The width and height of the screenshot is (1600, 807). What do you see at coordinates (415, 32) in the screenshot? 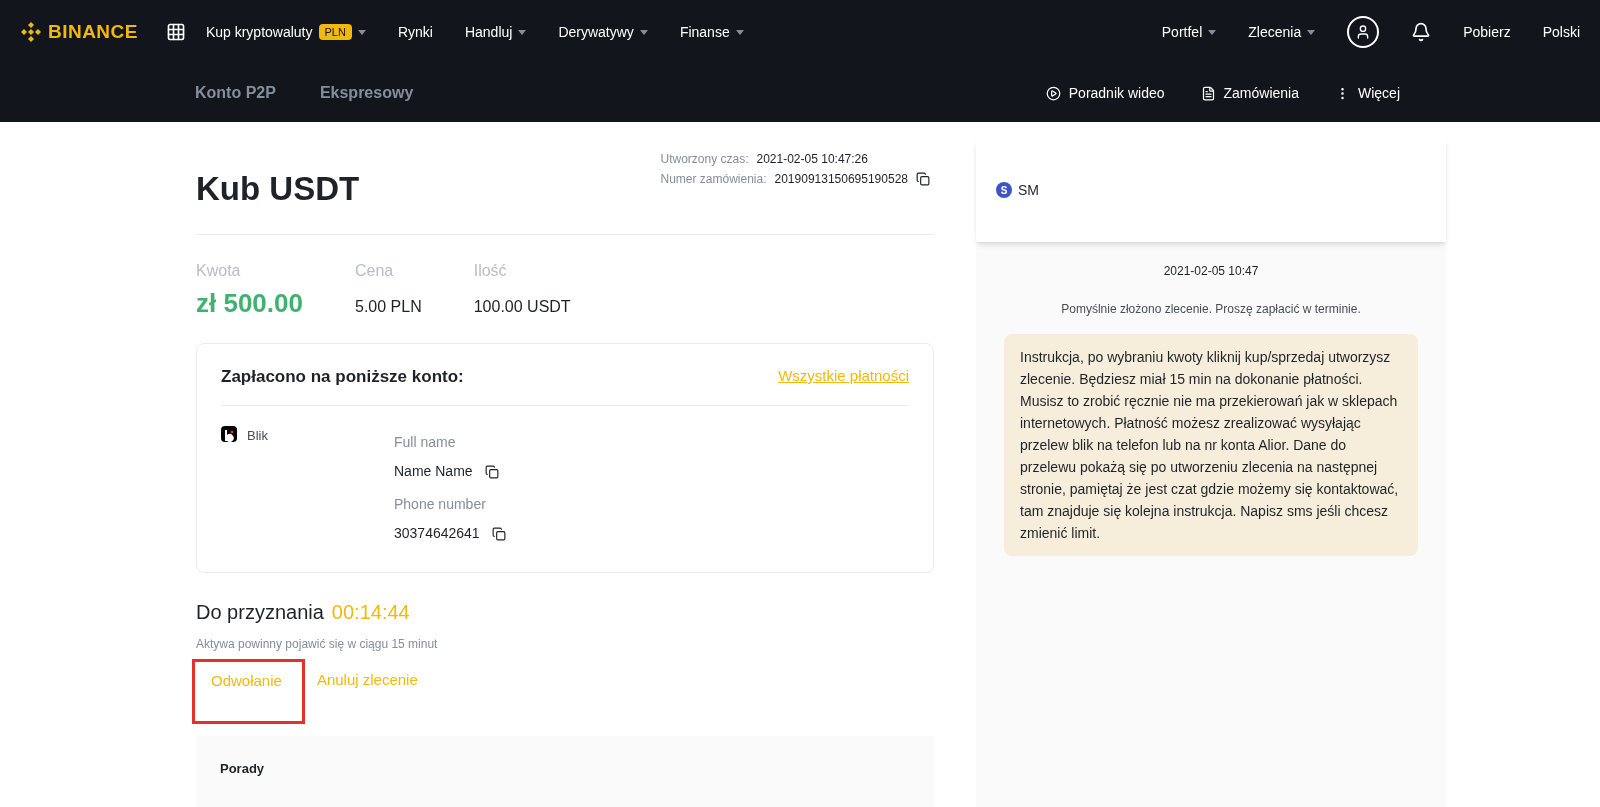
I see `nav-menu-item: Rynki` at bounding box center [415, 32].